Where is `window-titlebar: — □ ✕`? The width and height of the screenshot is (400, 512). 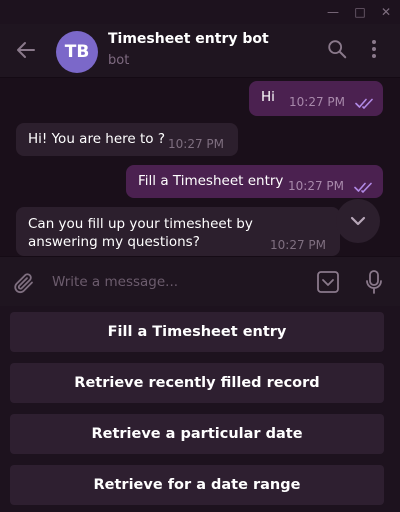
window-titlebar: — □ ✕ is located at coordinates (200, 12).